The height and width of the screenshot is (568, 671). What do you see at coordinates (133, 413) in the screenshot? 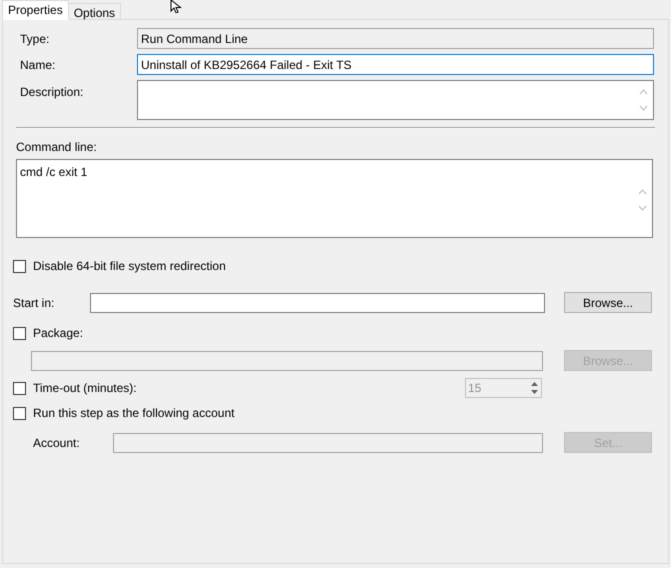
I see `checkbox-label: Run this step as the following account` at bounding box center [133, 413].